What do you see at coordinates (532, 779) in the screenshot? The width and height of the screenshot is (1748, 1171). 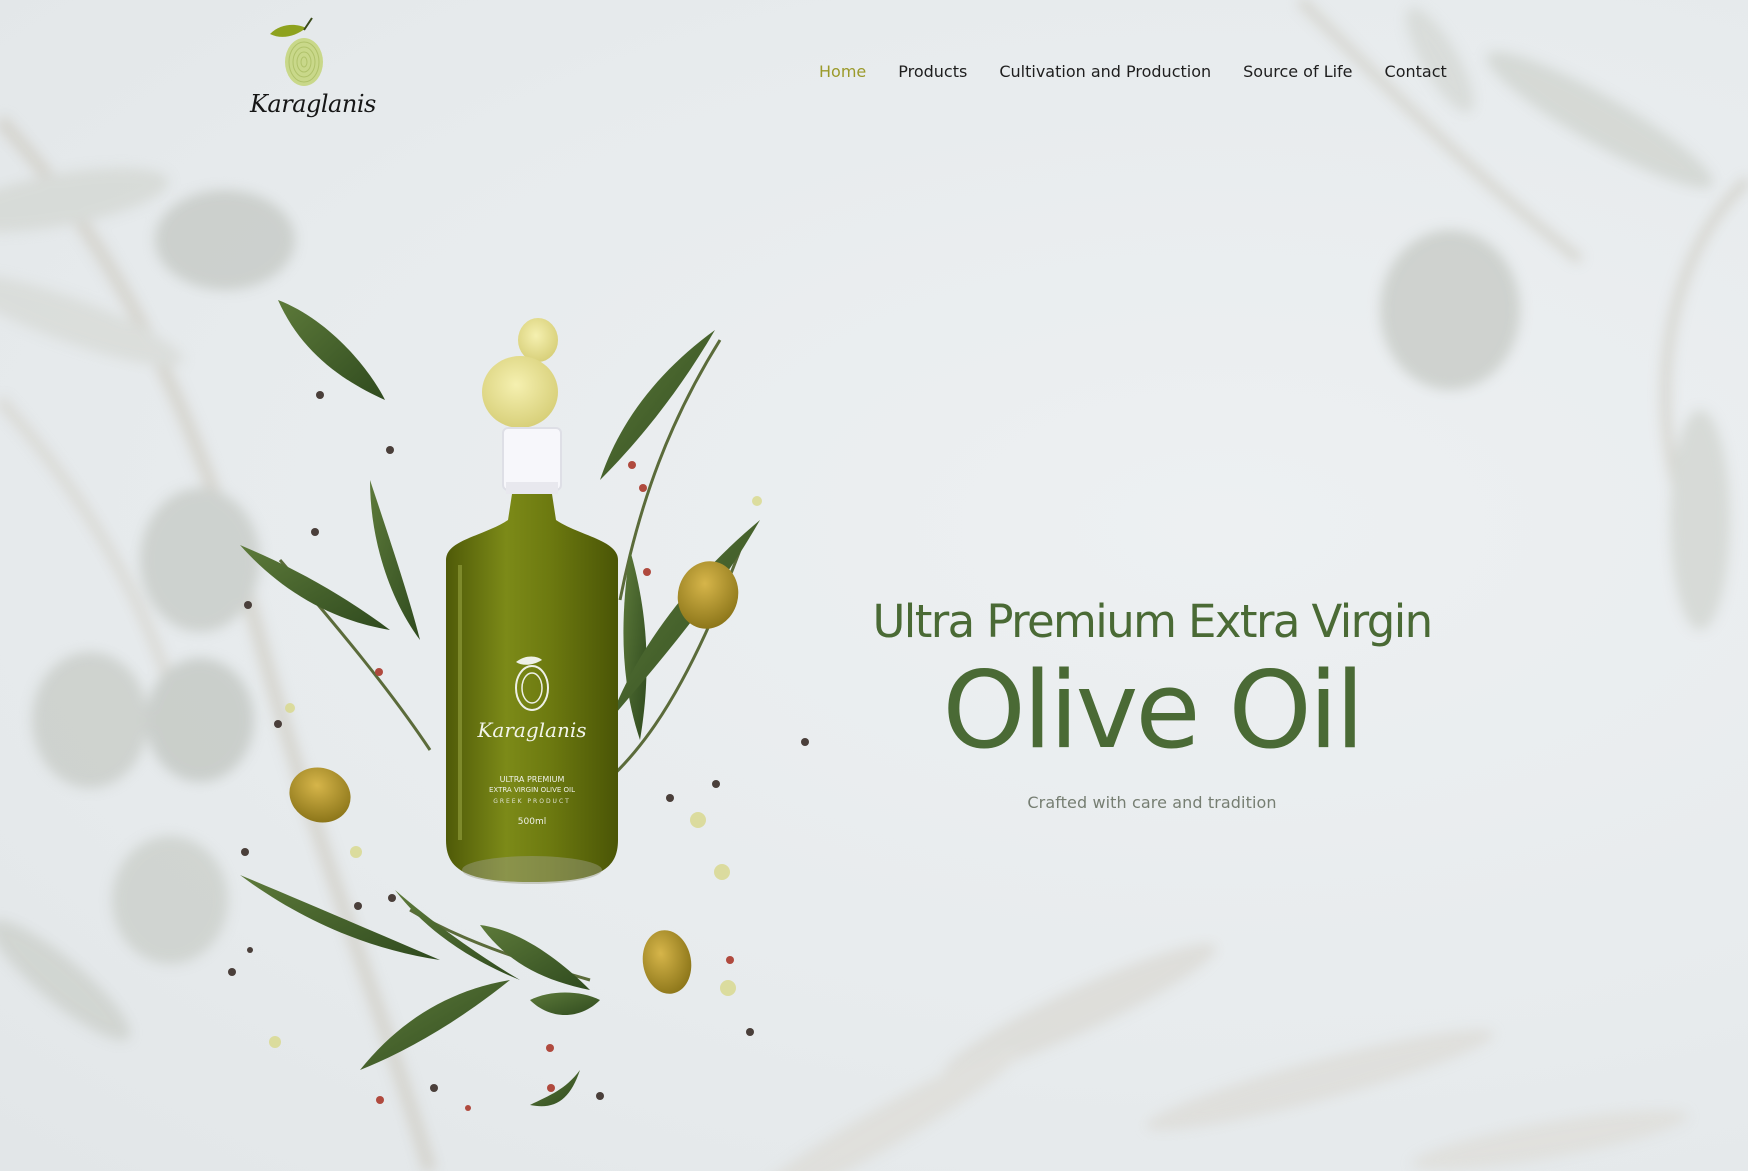 I see `bottle-label-line1: ULTRA PREMIUM` at bounding box center [532, 779].